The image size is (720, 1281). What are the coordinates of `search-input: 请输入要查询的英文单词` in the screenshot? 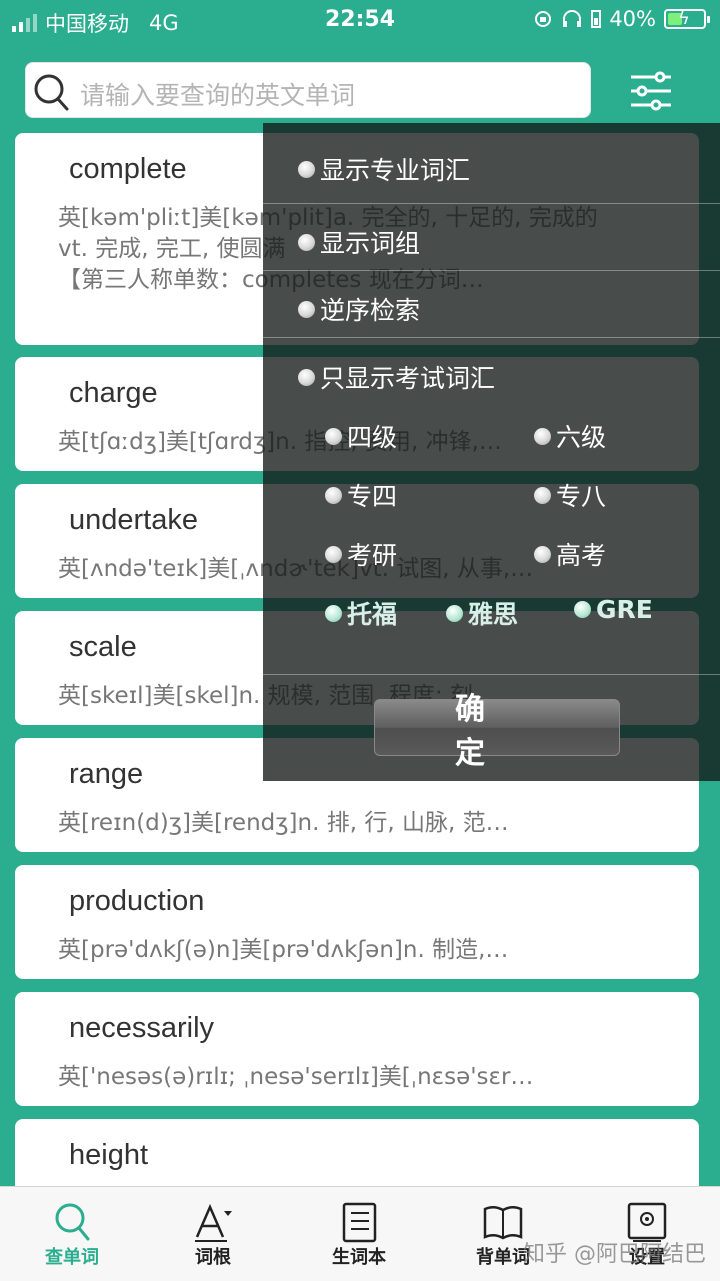 It's located at (308, 90).